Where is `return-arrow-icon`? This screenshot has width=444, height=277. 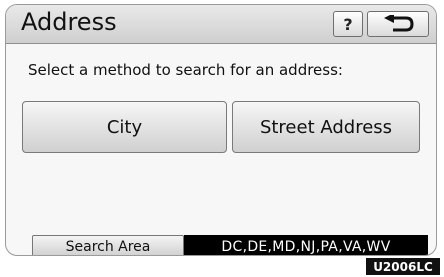 return-arrow-icon is located at coordinates (399, 23).